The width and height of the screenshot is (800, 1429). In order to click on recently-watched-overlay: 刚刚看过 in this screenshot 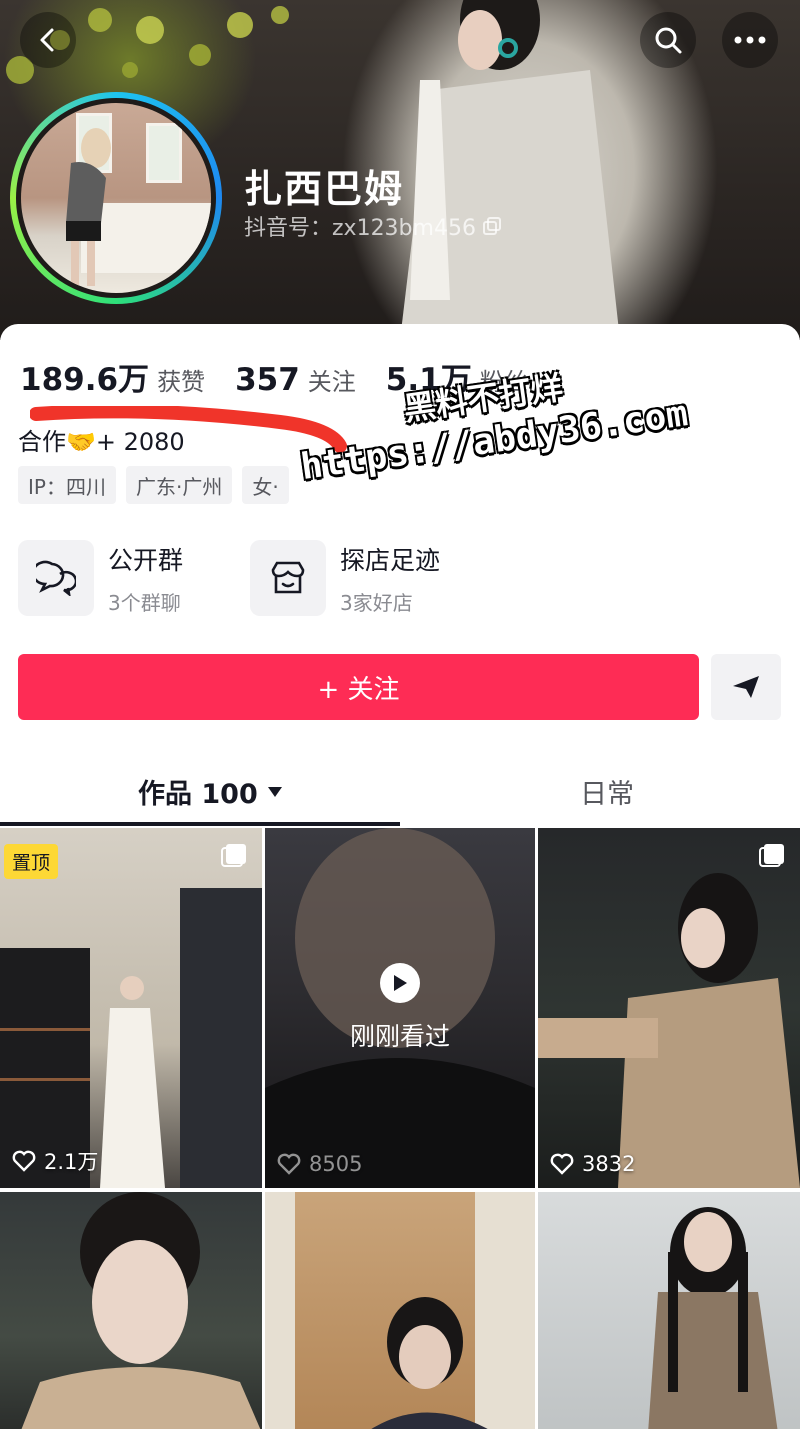, I will do `click(400, 1008)`.